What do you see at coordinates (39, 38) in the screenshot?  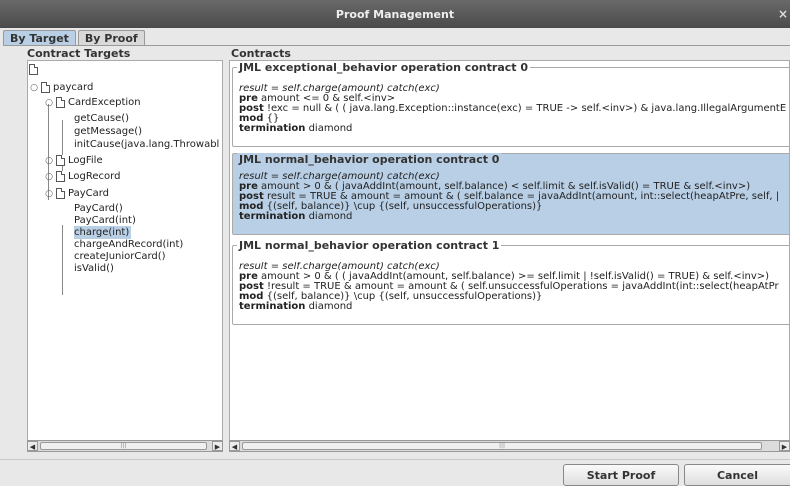 I see `tab-by-target: By Target` at bounding box center [39, 38].